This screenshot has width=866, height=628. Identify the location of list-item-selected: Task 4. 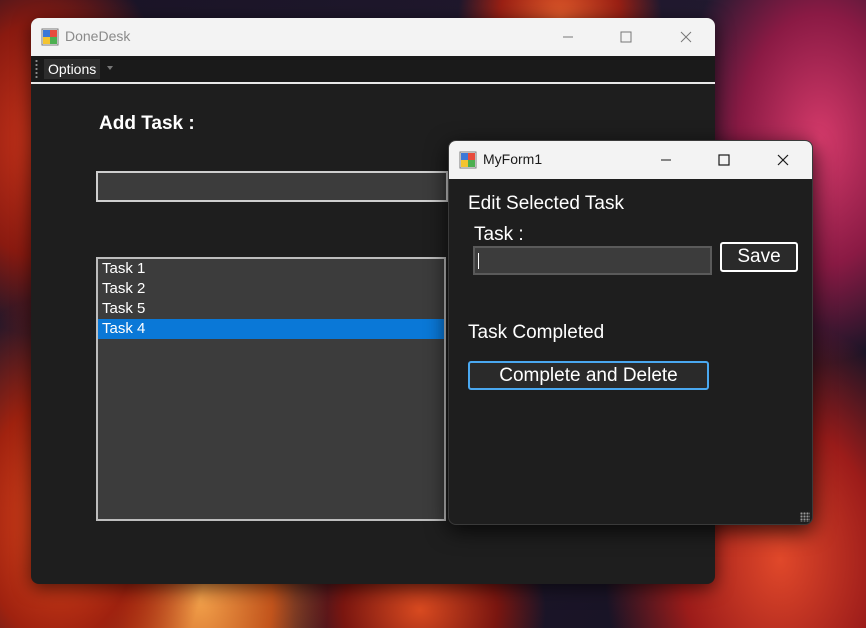
(271, 329).